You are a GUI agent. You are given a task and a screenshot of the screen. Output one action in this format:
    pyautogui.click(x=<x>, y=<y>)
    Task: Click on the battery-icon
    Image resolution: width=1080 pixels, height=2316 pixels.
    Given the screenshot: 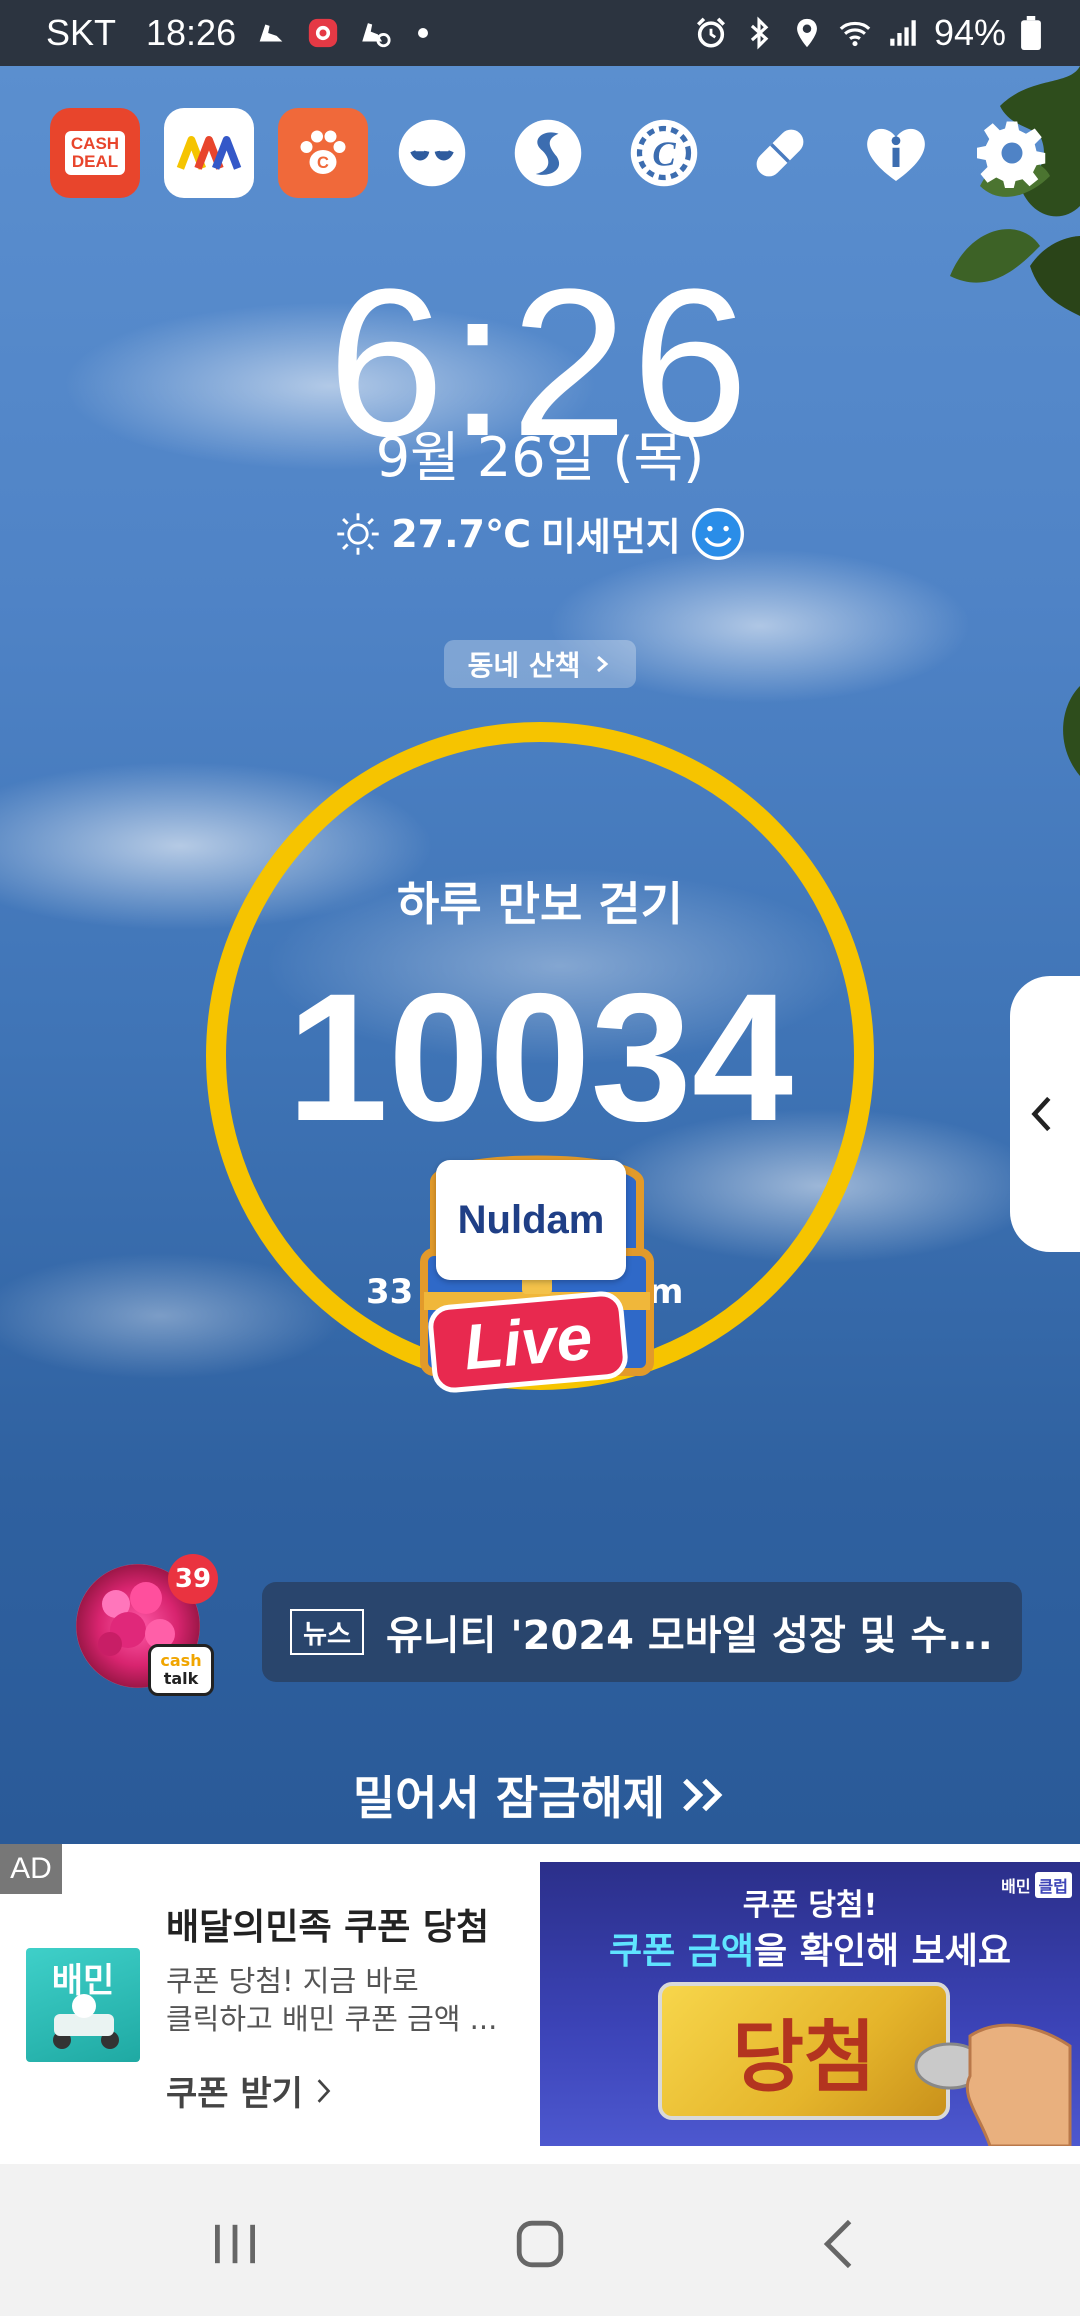 What is the action you would take?
    pyautogui.click(x=1031, y=33)
    